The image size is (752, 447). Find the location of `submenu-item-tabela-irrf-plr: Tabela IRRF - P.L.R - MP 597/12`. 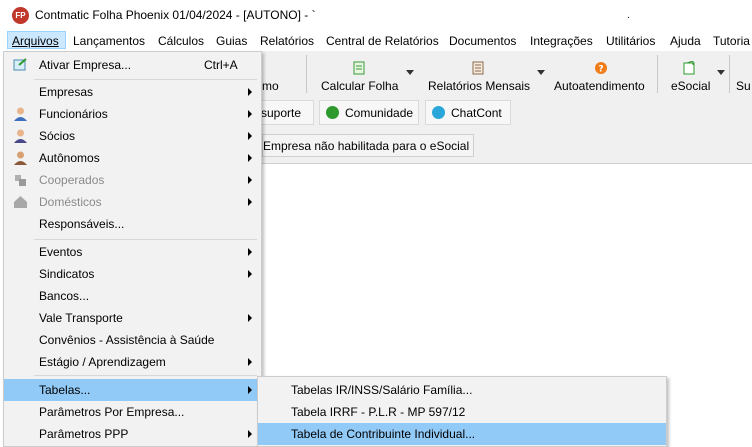

submenu-item-tabela-irrf-plr: Tabela IRRF - P.L.R - MP 597/12 is located at coordinates (462, 412).